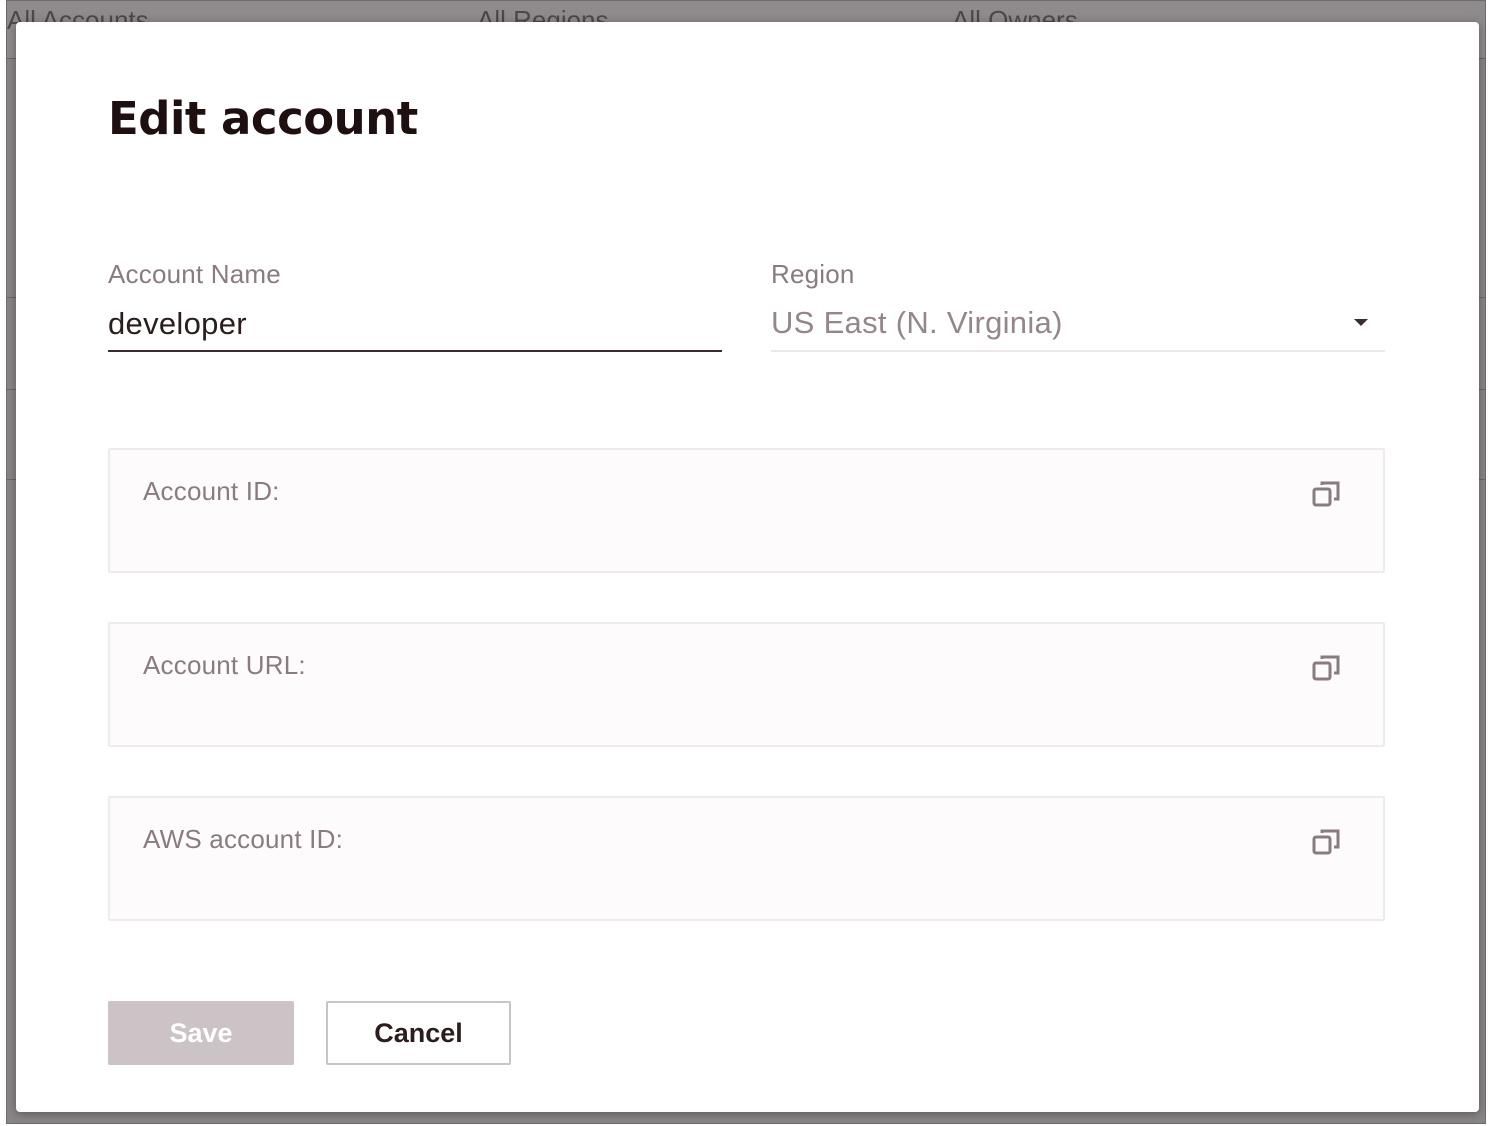 Image resolution: width=1490 pixels, height=1126 pixels. What do you see at coordinates (746, 510) in the screenshot?
I see `account-id-card: Account ID:` at bounding box center [746, 510].